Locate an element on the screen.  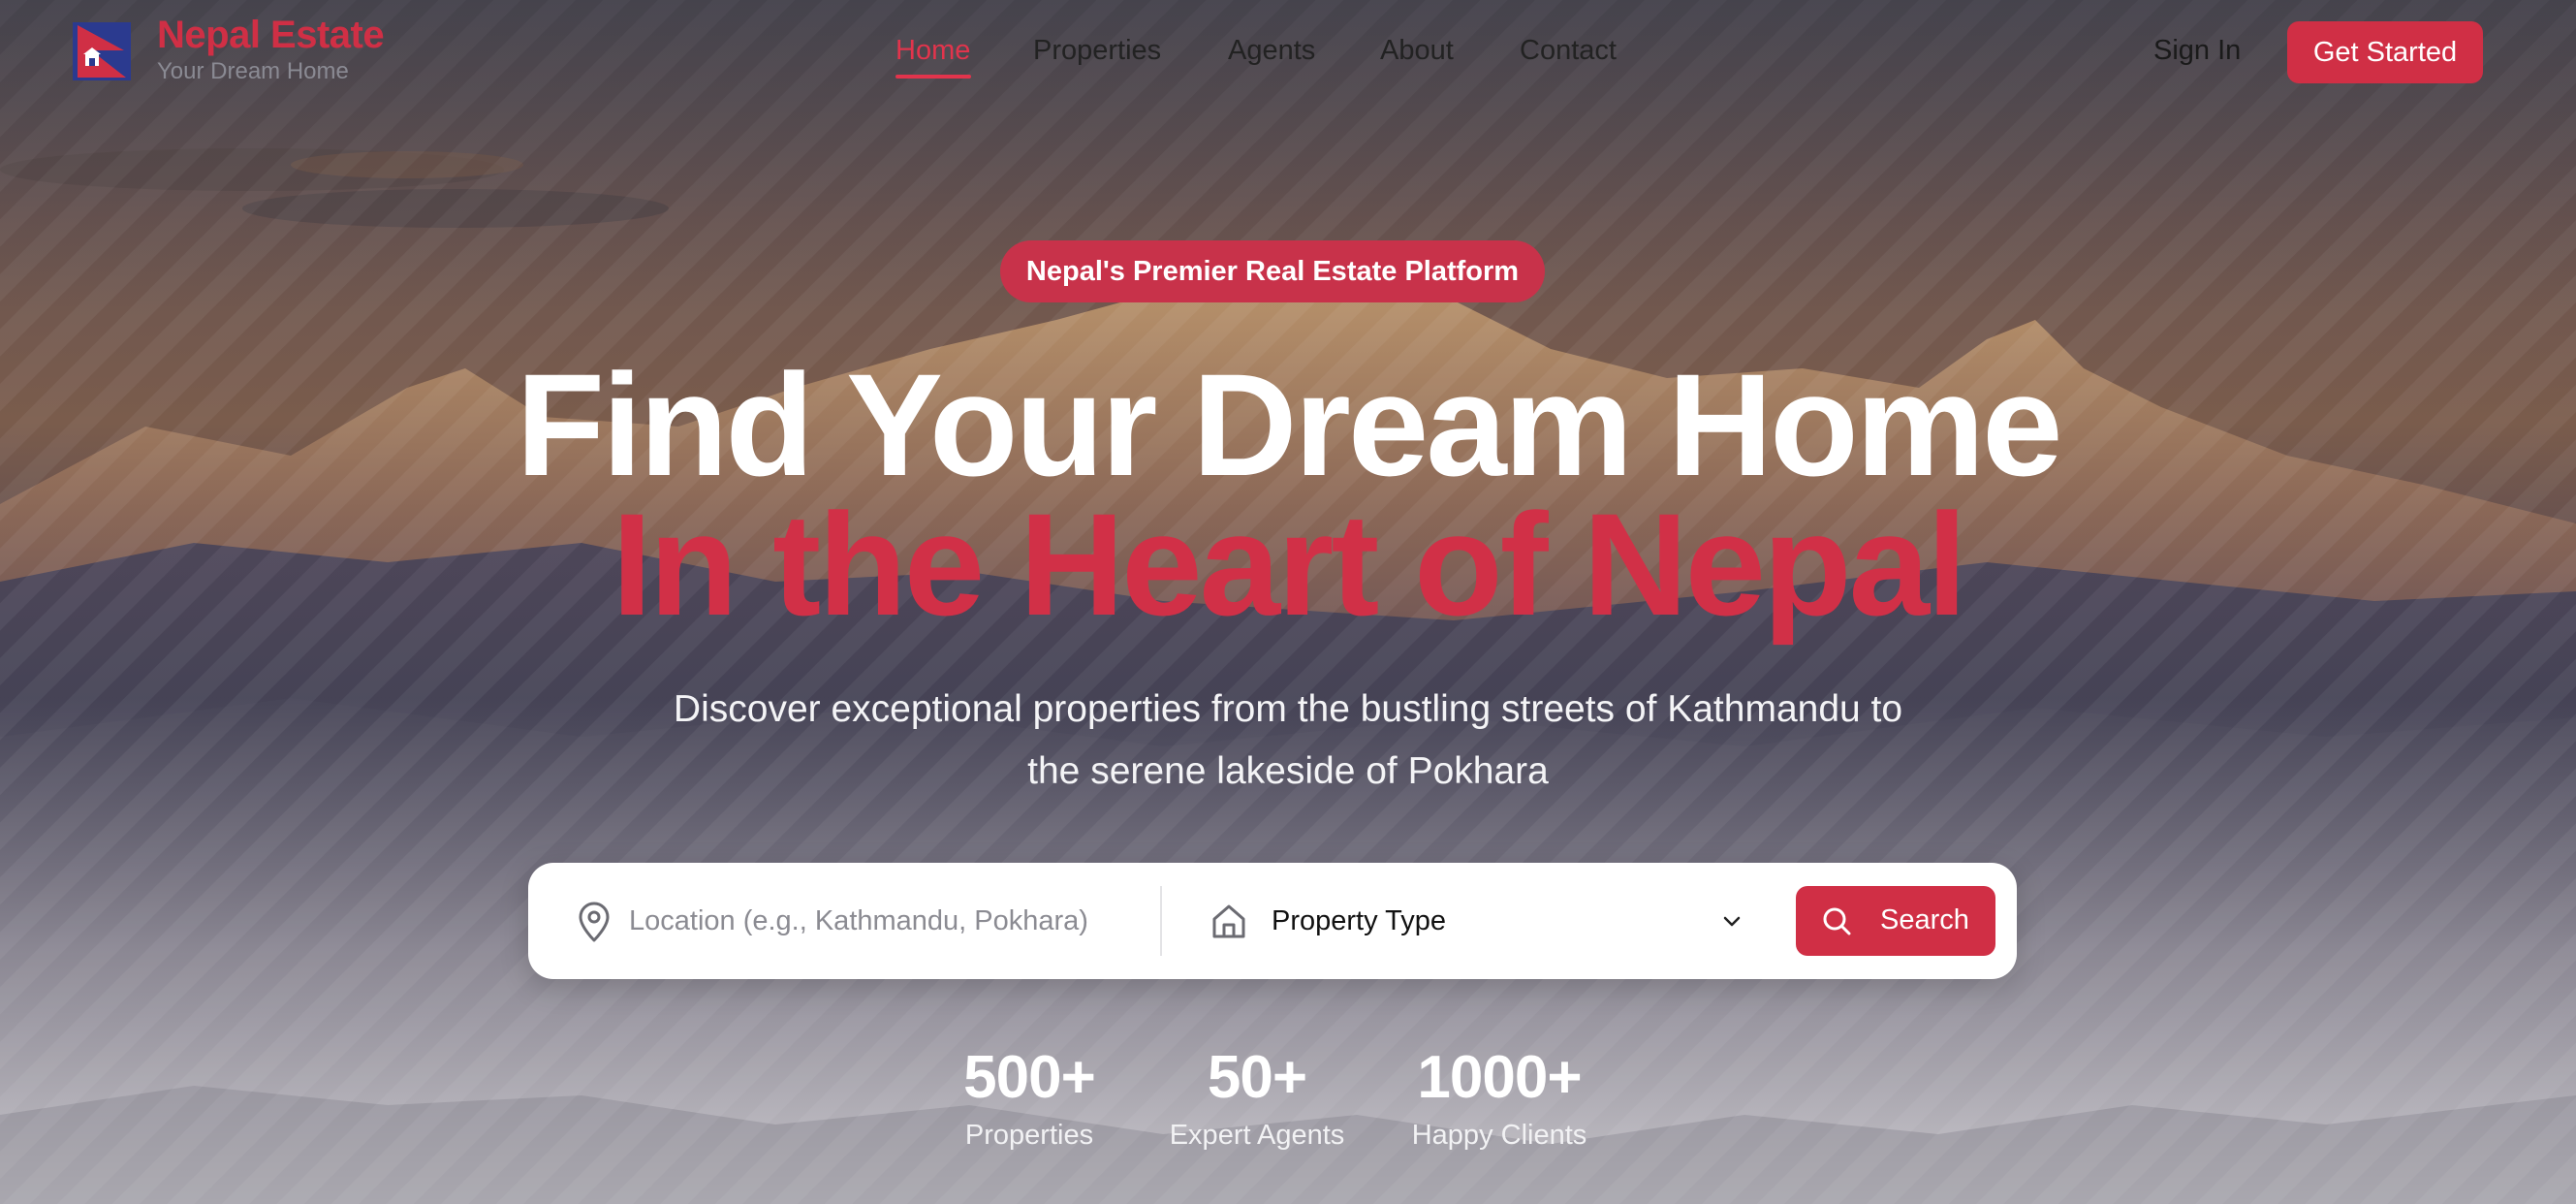
stat-properties: 500+ Properties is located at coordinates (1029, 1098).